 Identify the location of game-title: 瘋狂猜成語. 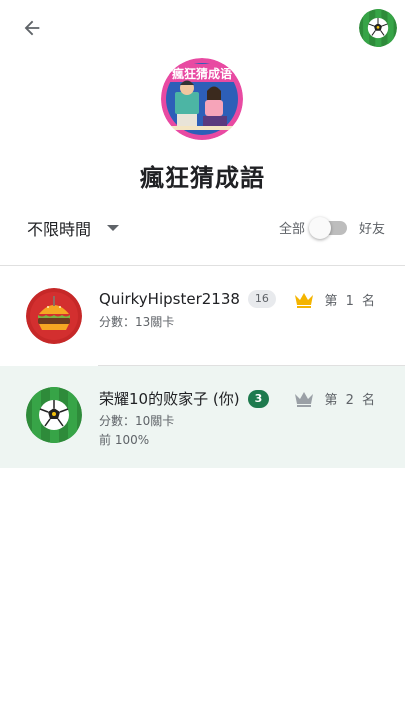
(202, 178).